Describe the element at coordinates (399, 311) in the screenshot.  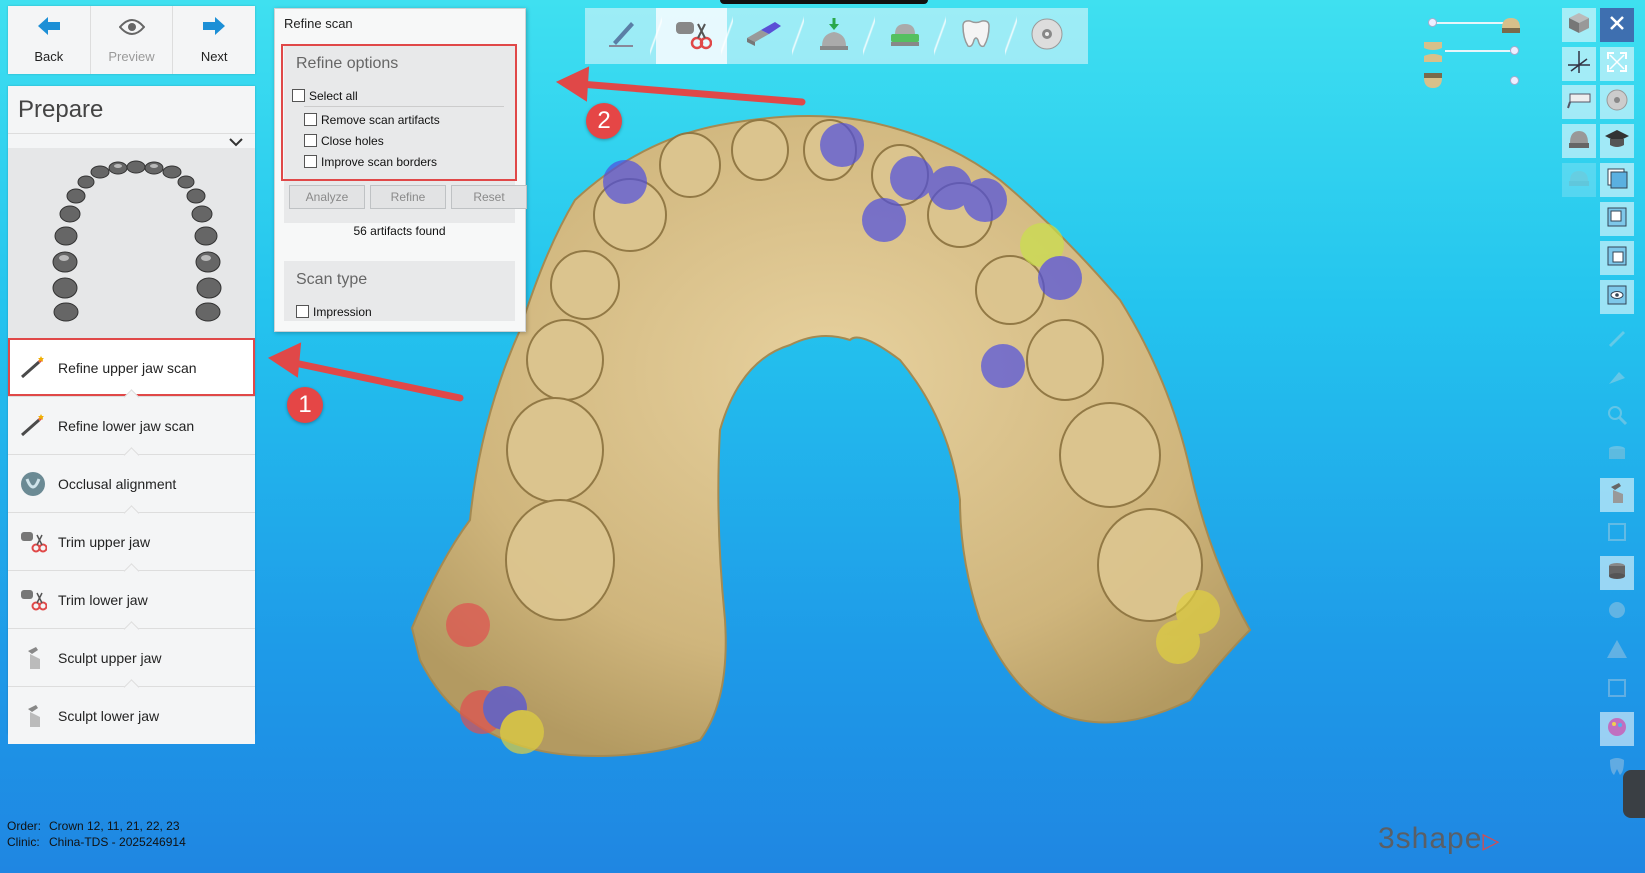
I see `impression-checkbox: Impression` at that location.